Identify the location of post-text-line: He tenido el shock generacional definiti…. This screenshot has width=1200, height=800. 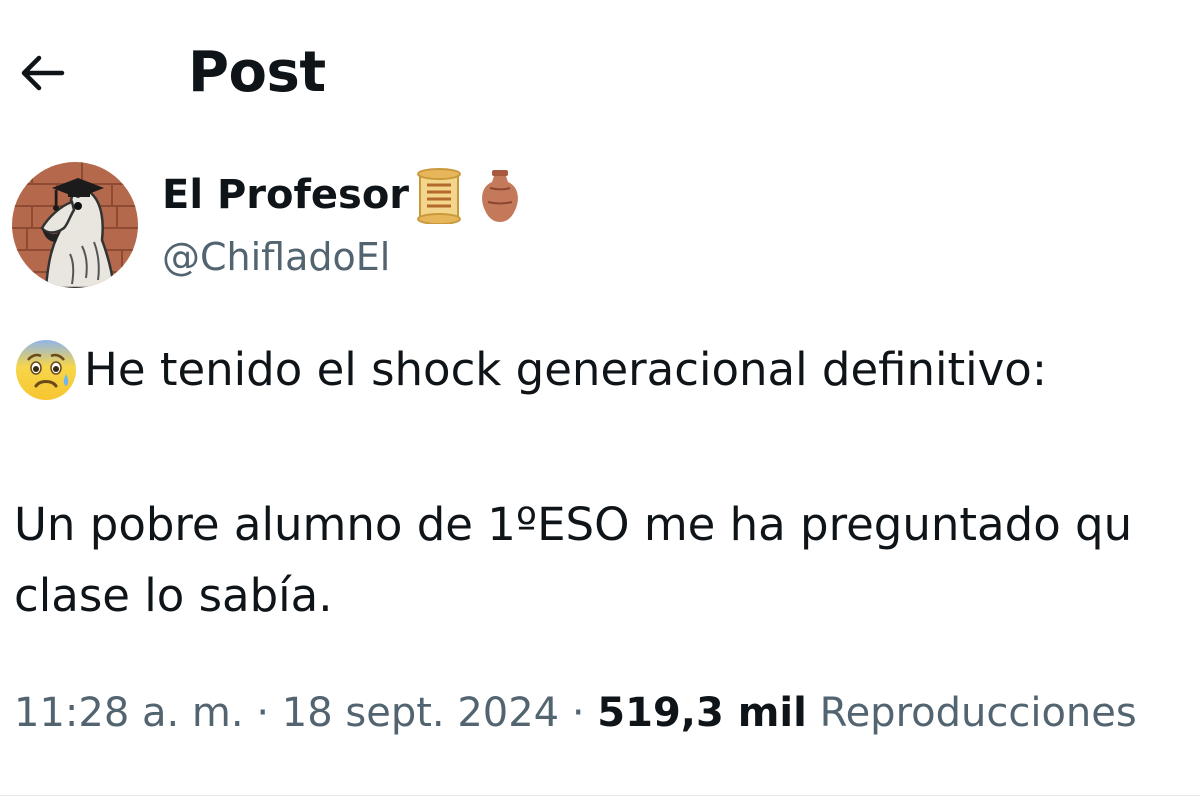
(565, 369).